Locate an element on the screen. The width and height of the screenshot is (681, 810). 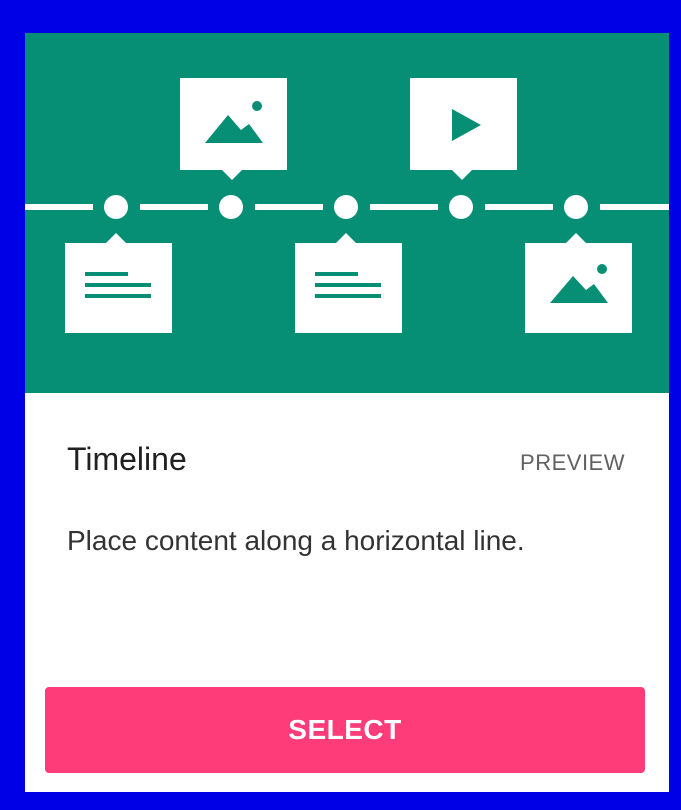
card-description: Place content along a horizontal line. is located at coordinates (296, 540).